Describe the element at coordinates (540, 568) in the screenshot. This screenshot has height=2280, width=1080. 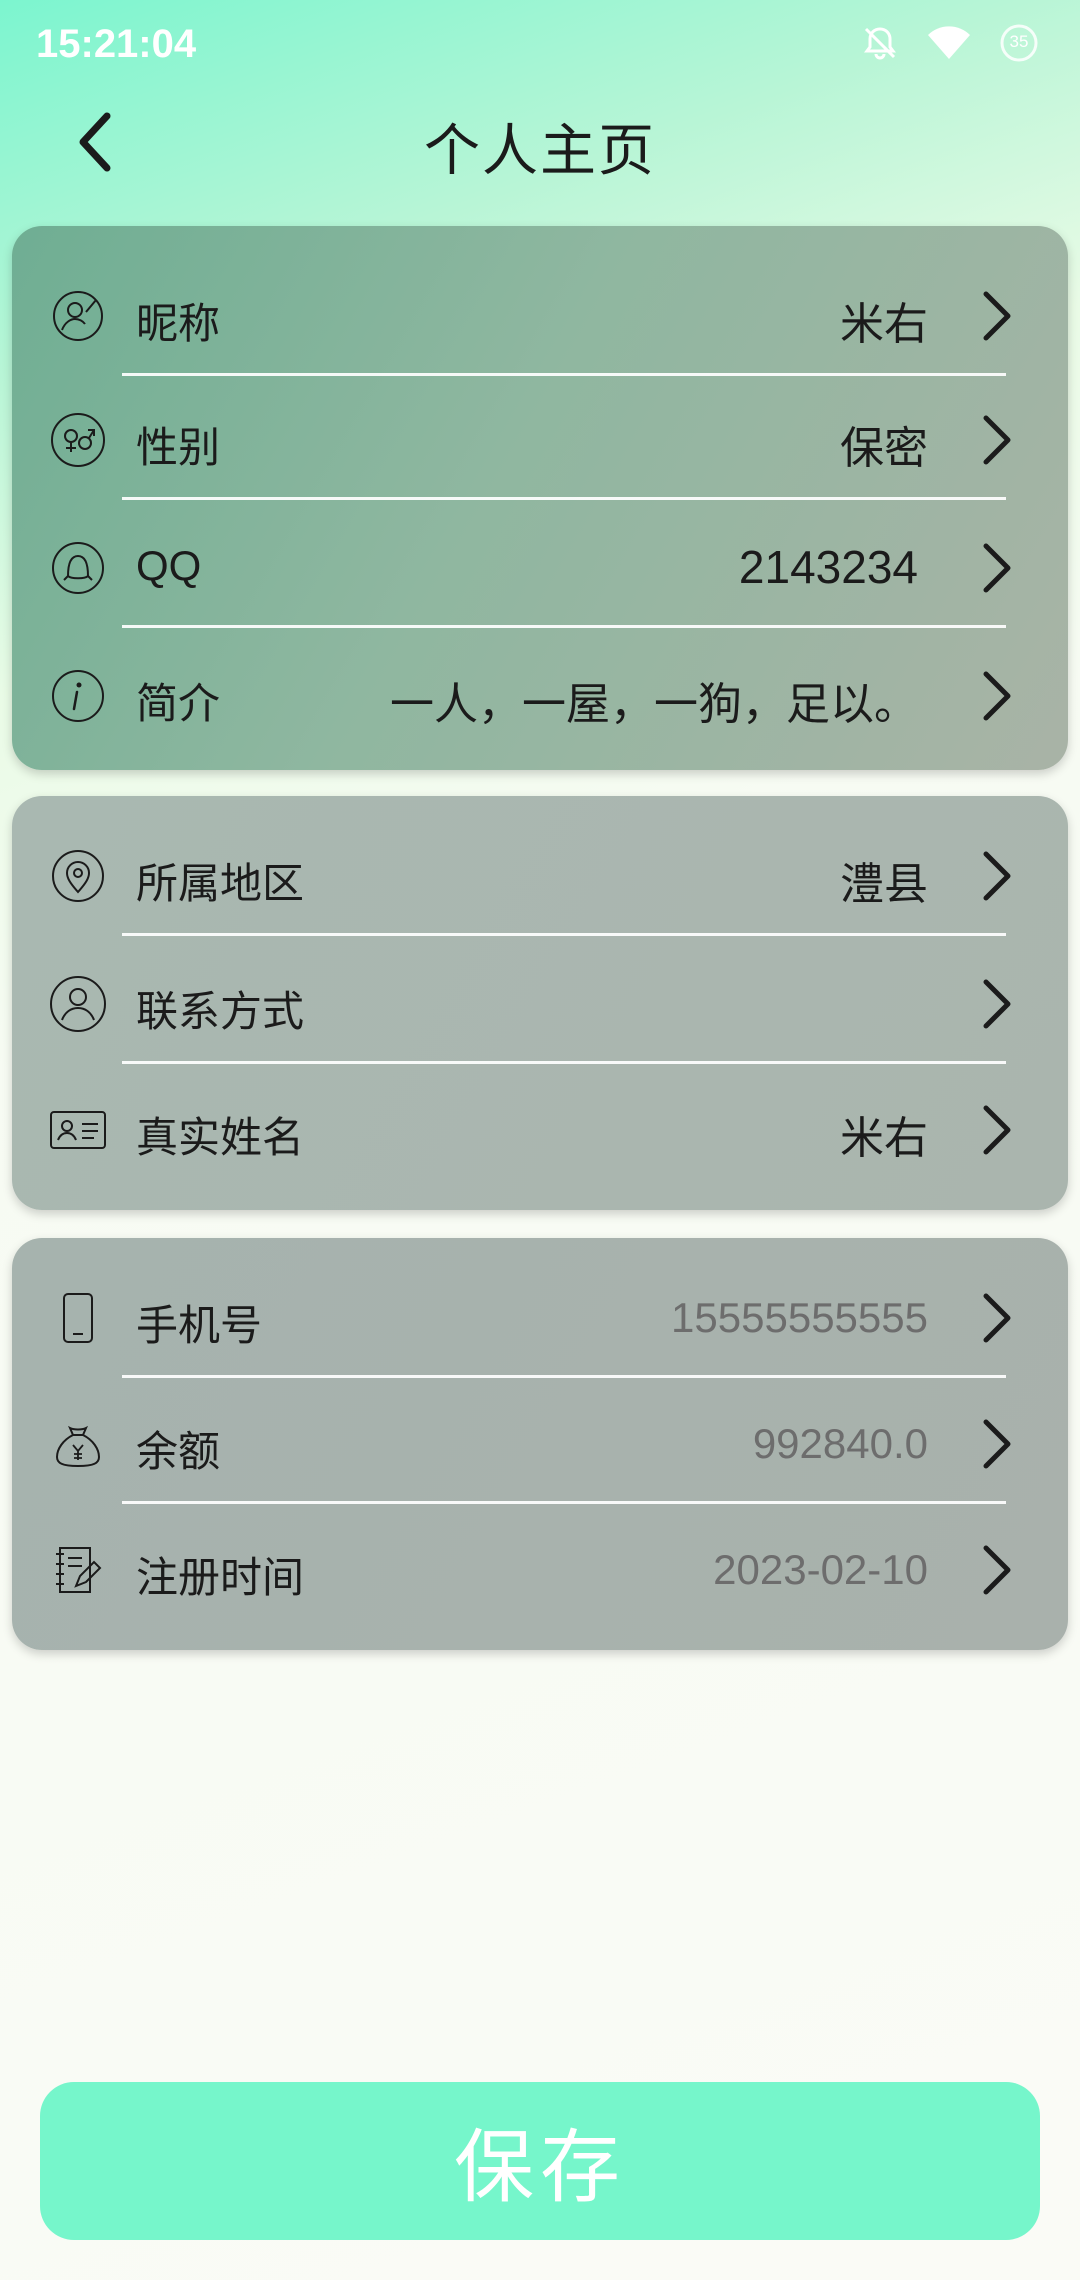
I see `row-qq: QQ 2143234` at that location.